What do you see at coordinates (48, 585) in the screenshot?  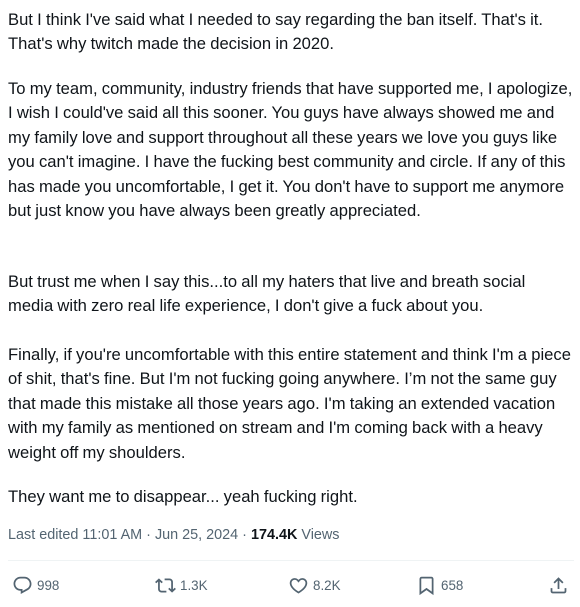 I see `reply-count: 998` at bounding box center [48, 585].